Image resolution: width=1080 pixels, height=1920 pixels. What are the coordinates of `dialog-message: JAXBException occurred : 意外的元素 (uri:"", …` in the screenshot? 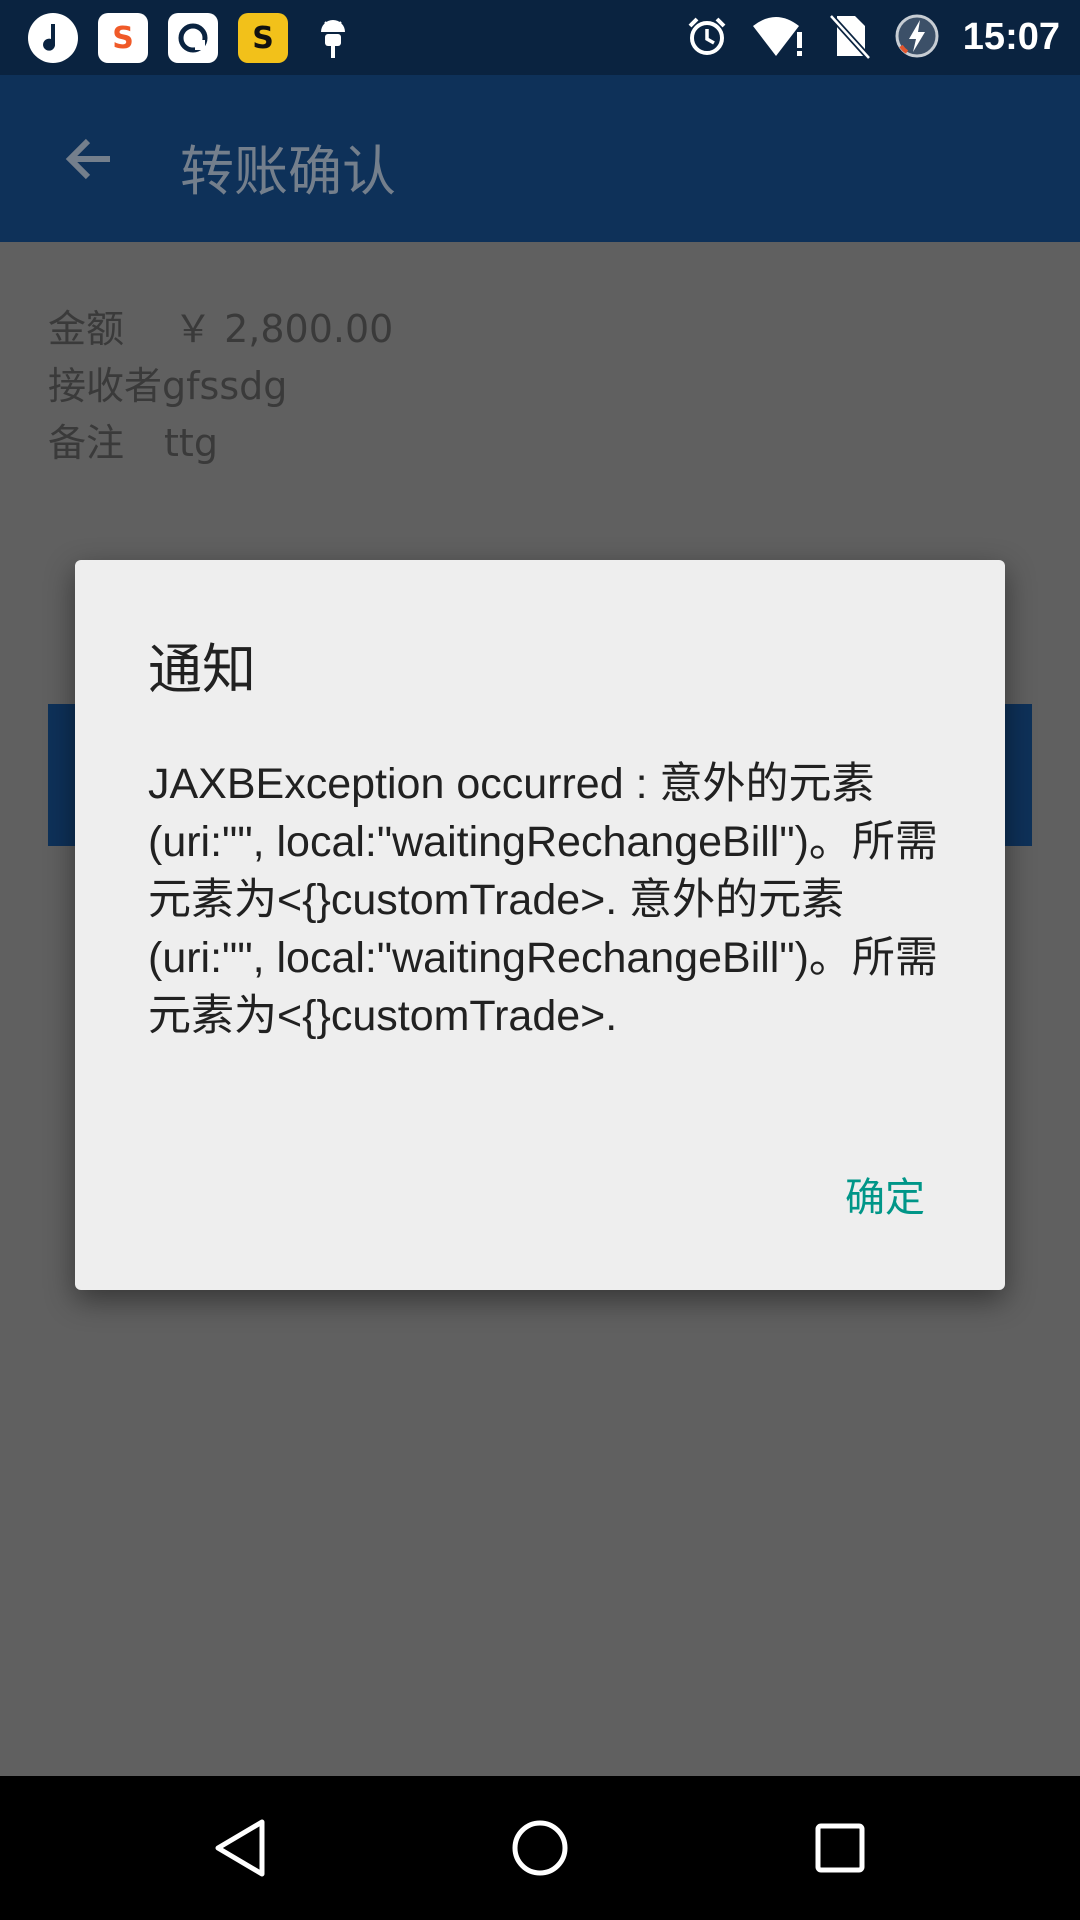 It's located at (543, 900).